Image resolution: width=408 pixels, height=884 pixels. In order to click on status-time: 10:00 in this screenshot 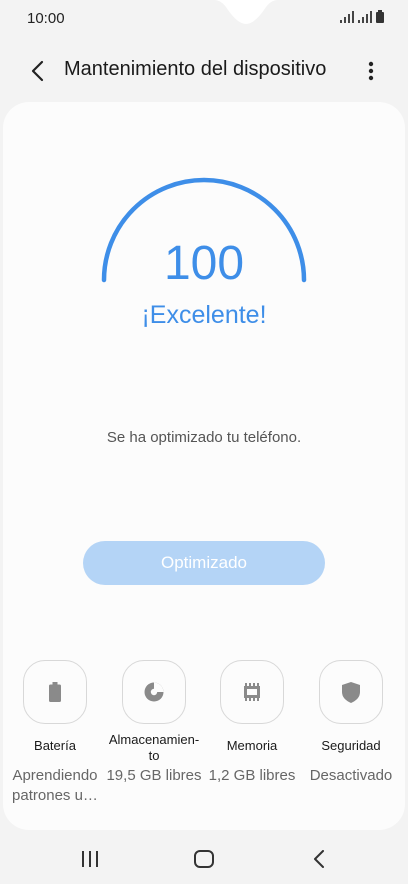, I will do `click(46, 18)`.